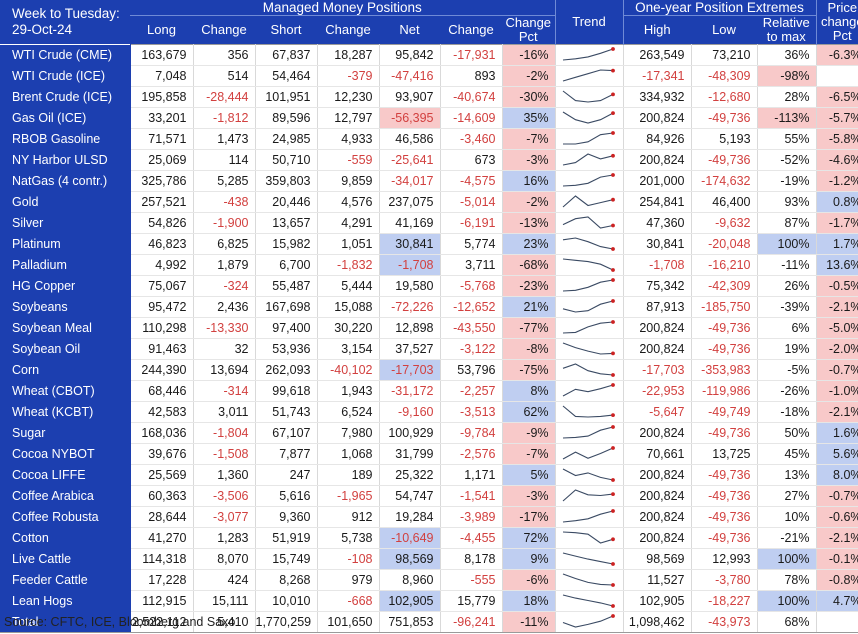 The height and width of the screenshot is (634, 858). Describe the element at coordinates (162, 370) in the screenshot. I see `cell-long: 244,390` at that location.